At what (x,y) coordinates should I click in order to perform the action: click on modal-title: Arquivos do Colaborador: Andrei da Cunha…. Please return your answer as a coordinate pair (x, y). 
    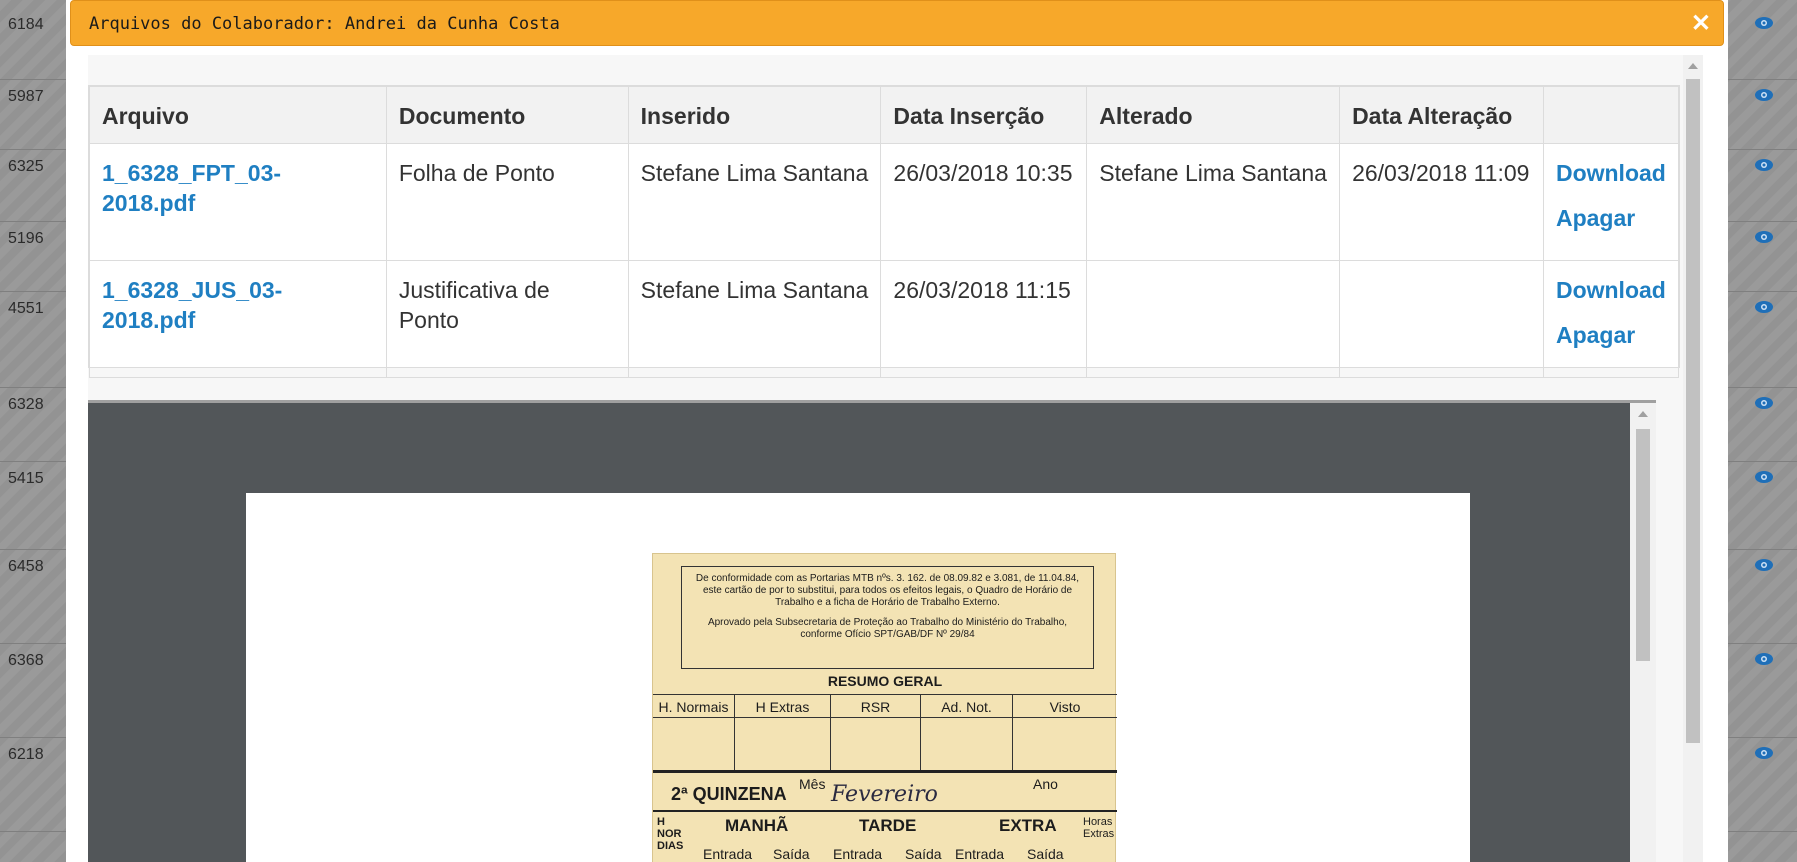
    Looking at the image, I should click on (324, 24).